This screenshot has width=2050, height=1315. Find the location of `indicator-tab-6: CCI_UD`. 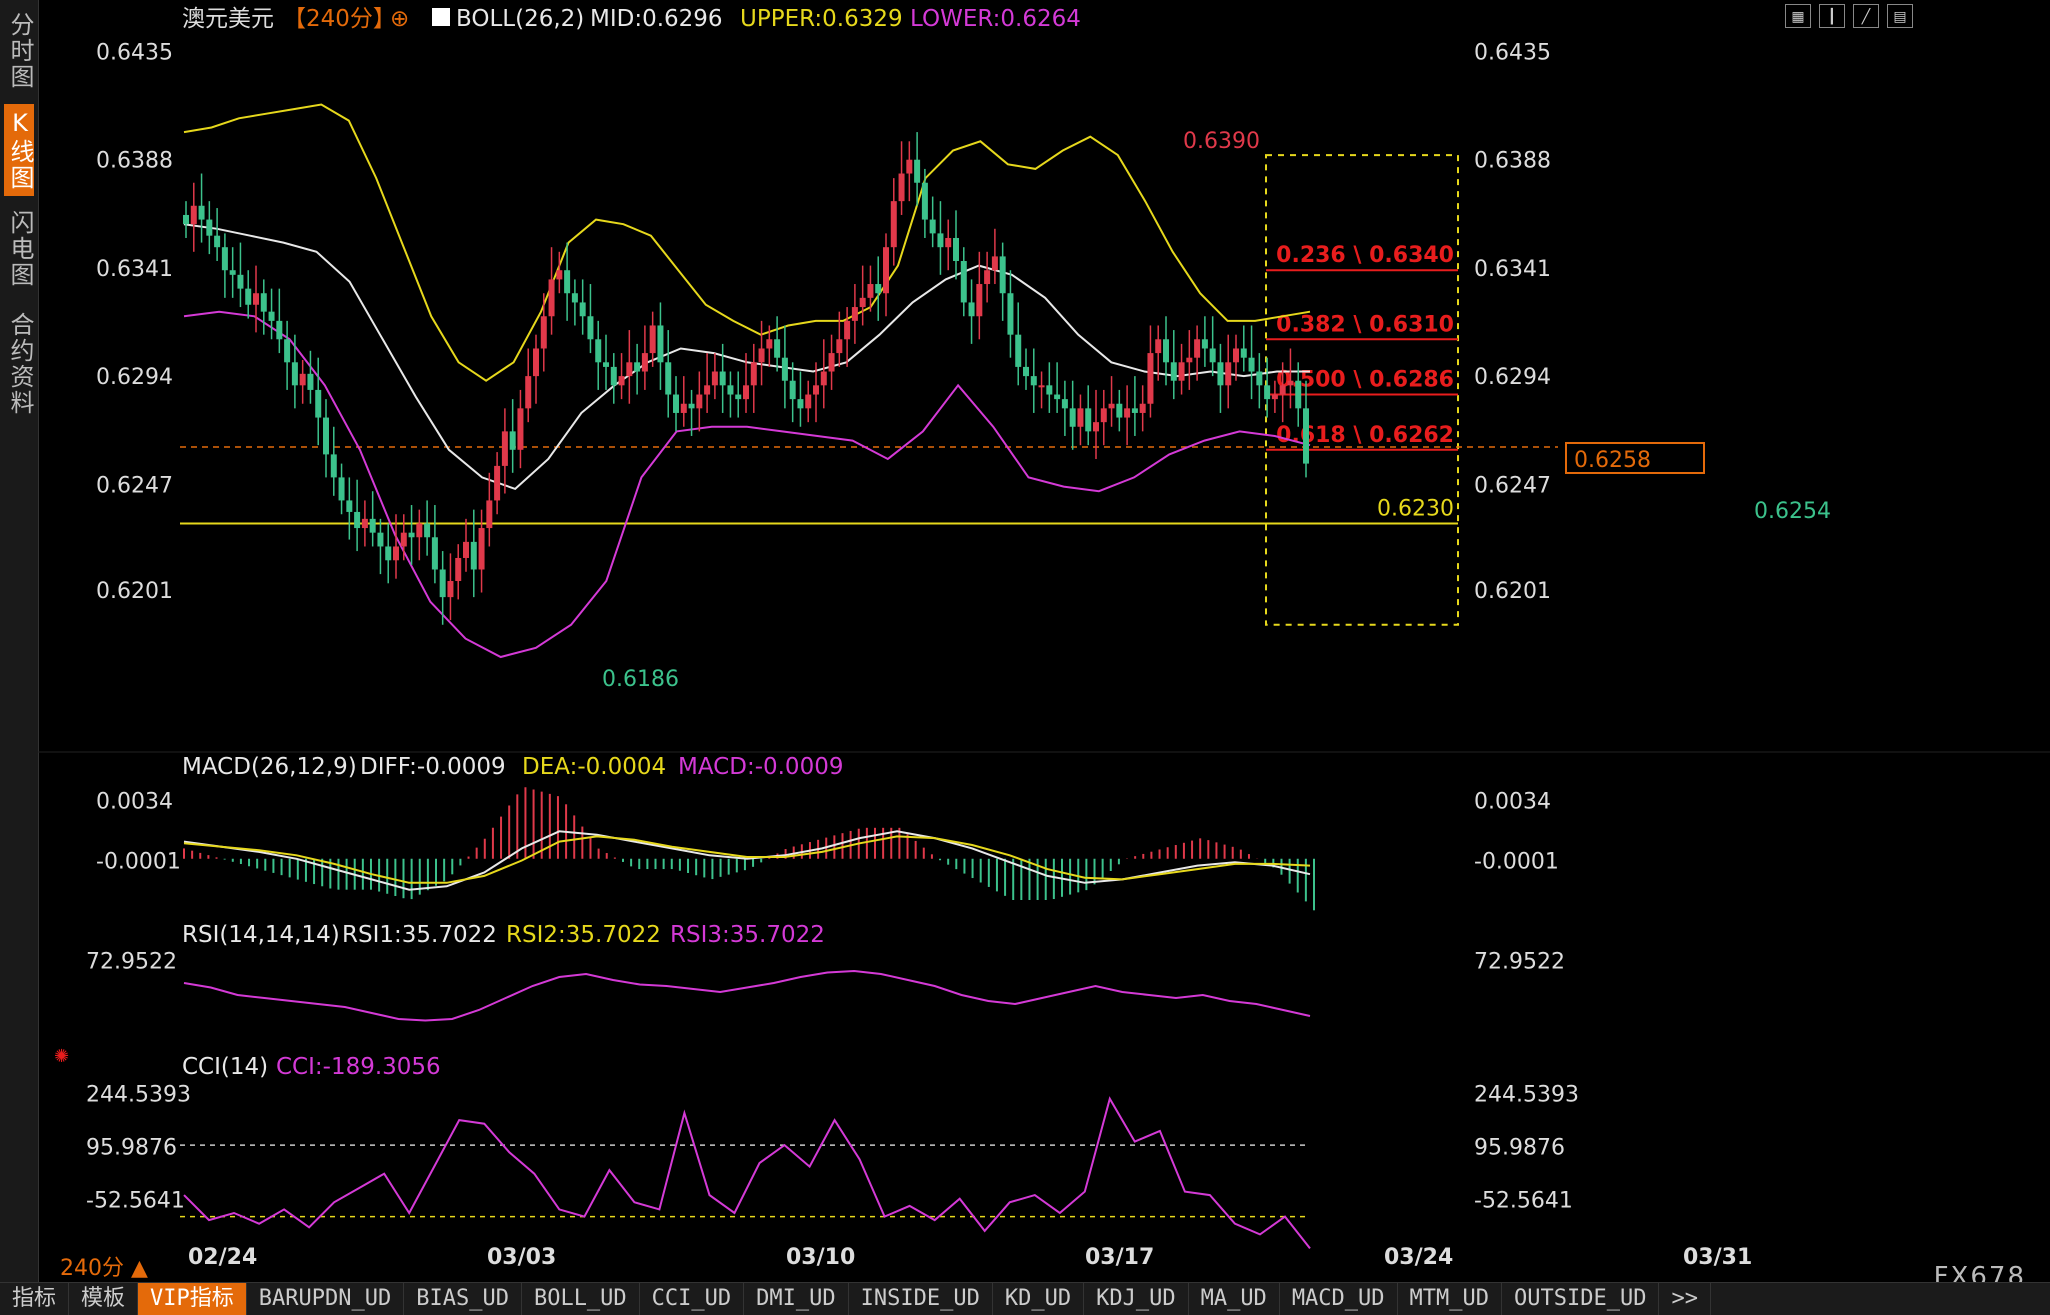

indicator-tab-6: CCI_UD is located at coordinates (692, 1299).